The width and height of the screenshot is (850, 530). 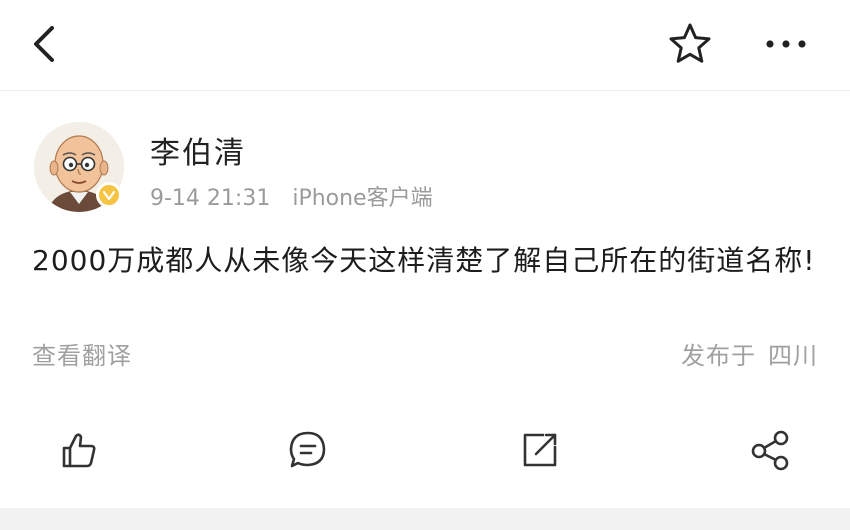 What do you see at coordinates (82, 353) in the screenshot?
I see `view-translation-link: 查看翻译` at bounding box center [82, 353].